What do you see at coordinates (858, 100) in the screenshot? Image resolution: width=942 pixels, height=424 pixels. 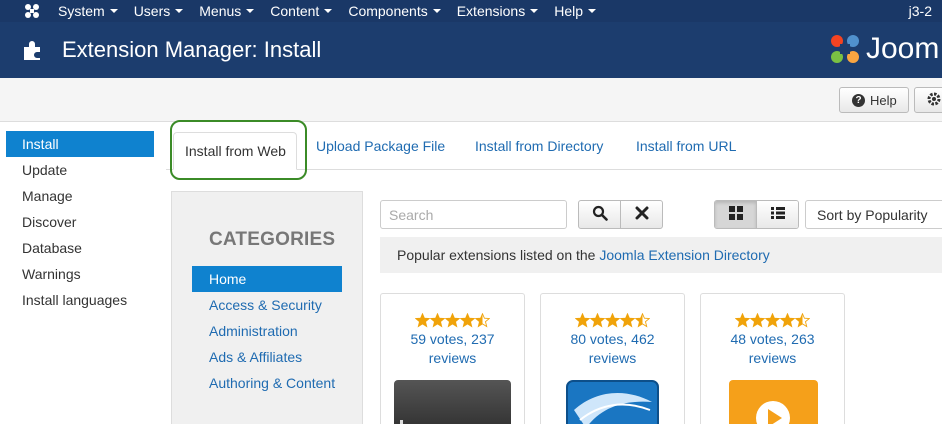 I see `question-icon: ?` at bounding box center [858, 100].